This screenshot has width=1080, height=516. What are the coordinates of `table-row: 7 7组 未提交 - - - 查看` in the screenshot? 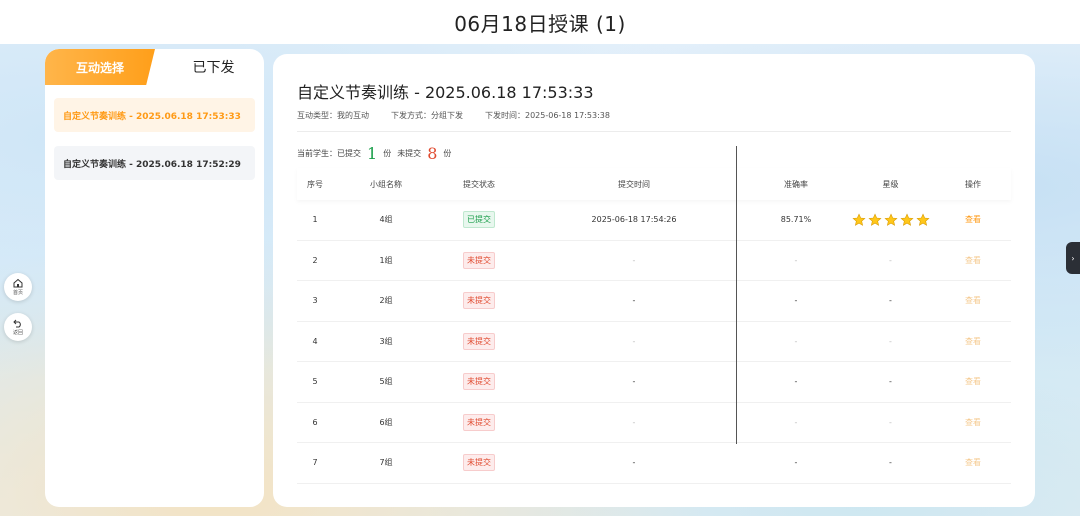 It's located at (654, 463).